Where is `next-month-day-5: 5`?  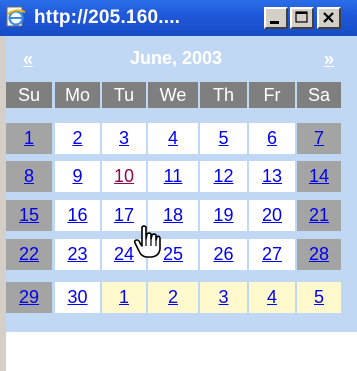
next-month-day-5: 5 is located at coordinates (319, 297).